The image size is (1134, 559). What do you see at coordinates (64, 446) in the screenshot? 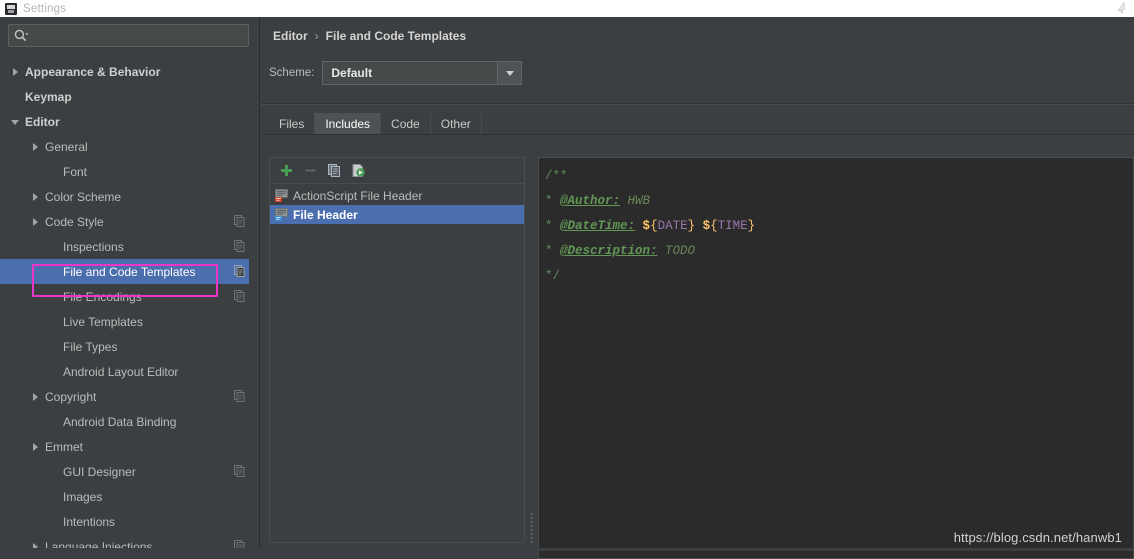
I see `sidebar-item-label: Emmet` at bounding box center [64, 446].